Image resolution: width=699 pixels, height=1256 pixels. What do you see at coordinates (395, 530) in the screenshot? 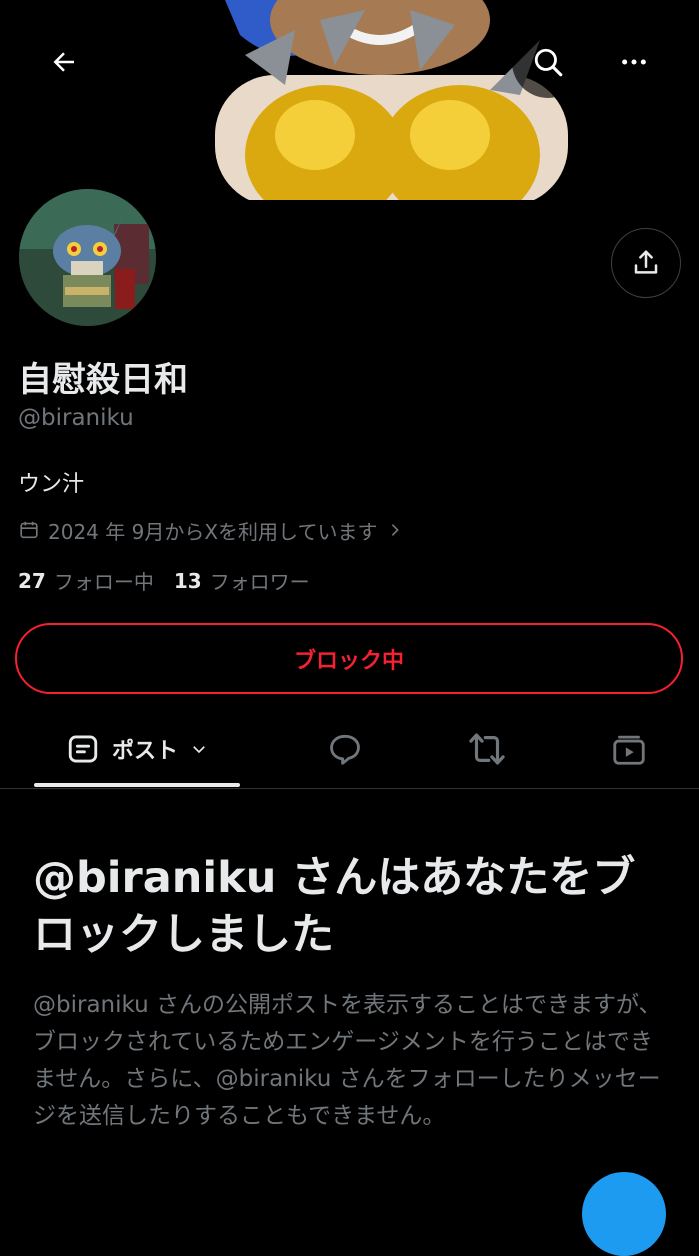
I see `chevron-right-icon` at bounding box center [395, 530].